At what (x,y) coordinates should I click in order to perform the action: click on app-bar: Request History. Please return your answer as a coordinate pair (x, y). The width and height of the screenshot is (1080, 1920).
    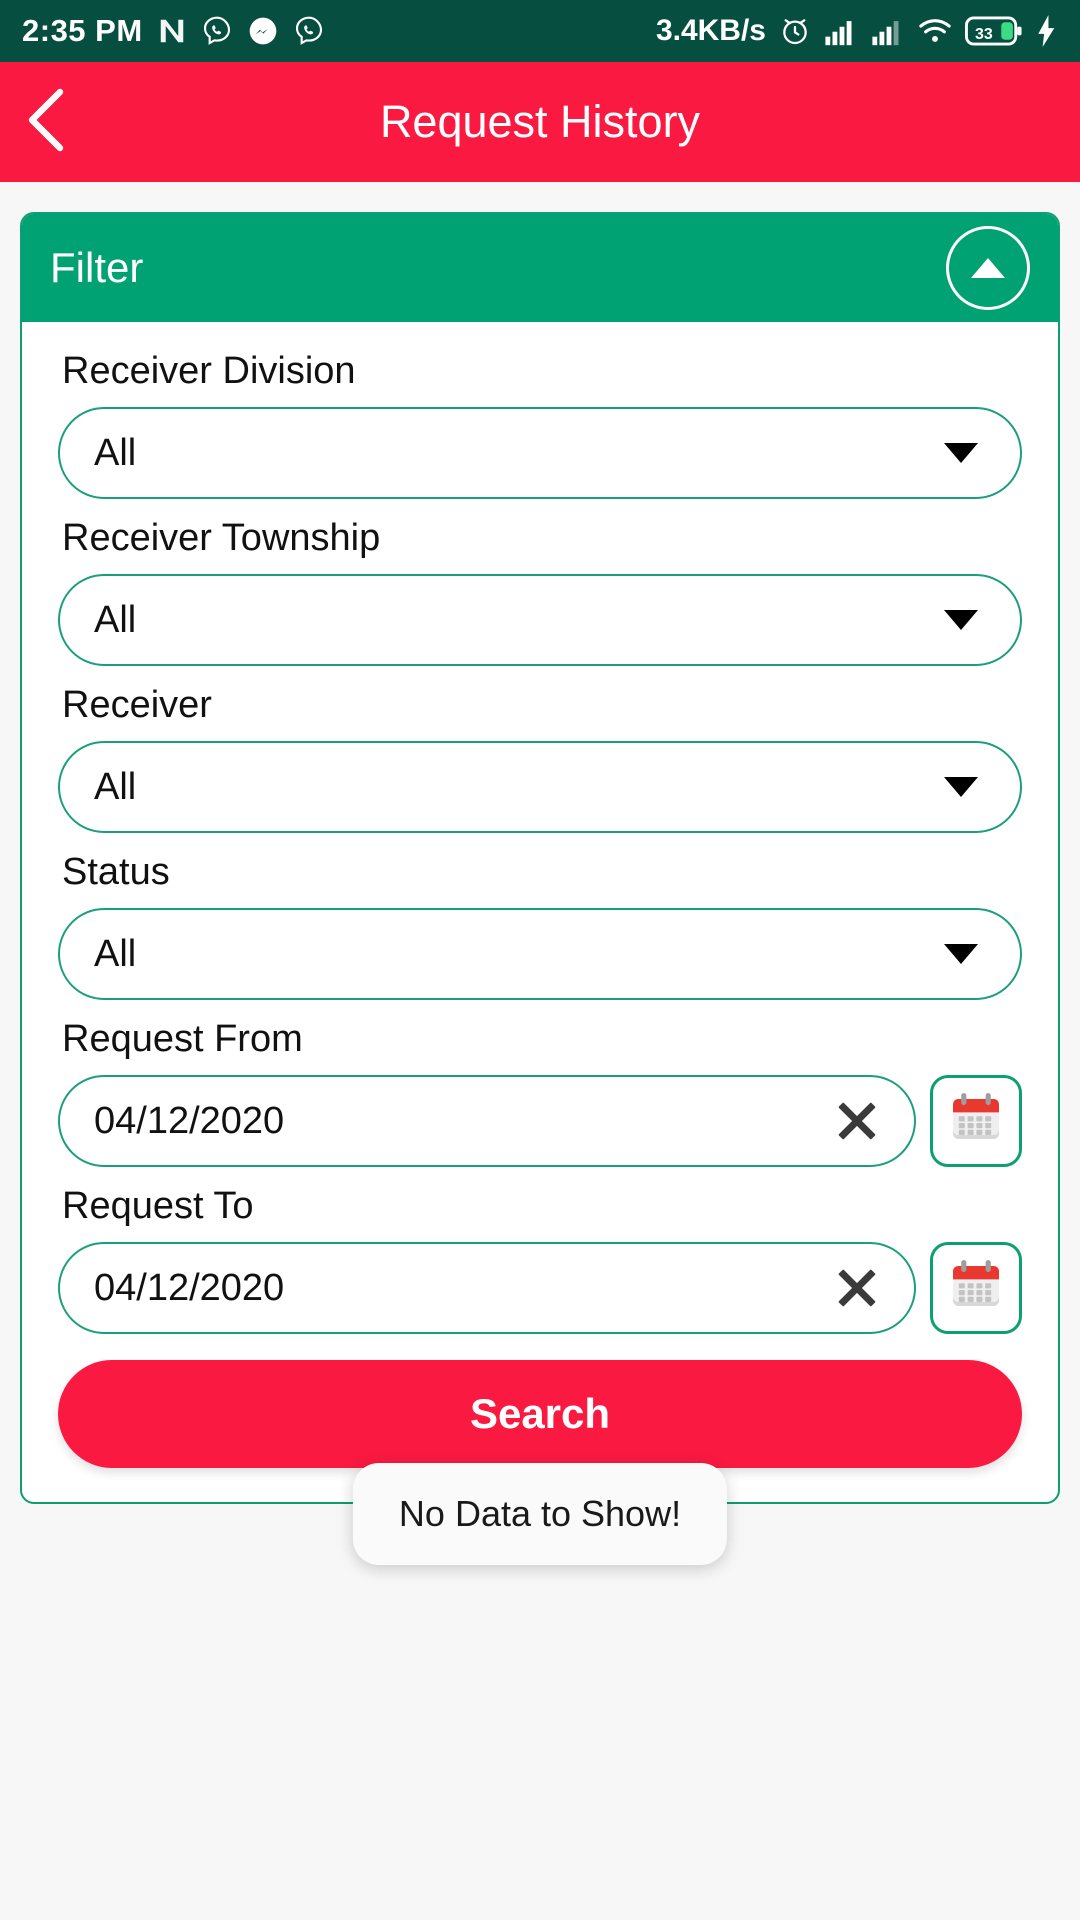
    Looking at the image, I should click on (540, 122).